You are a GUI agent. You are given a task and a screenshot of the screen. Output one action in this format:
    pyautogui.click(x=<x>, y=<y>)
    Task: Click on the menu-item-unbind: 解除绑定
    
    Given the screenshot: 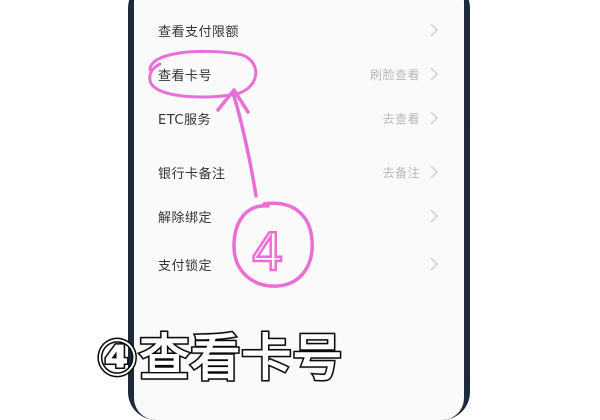 What is the action you would take?
    pyautogui.click(x=299, y=216)
    